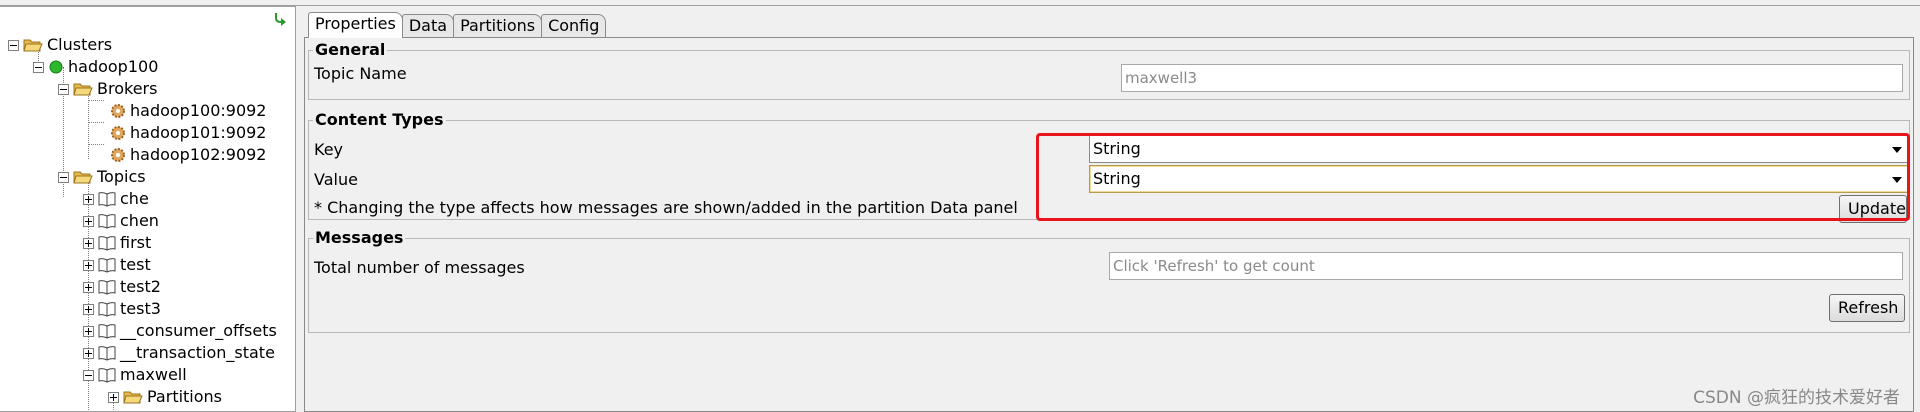  I want to click on tree-node-brokers: Brokers, so click(107, 89).